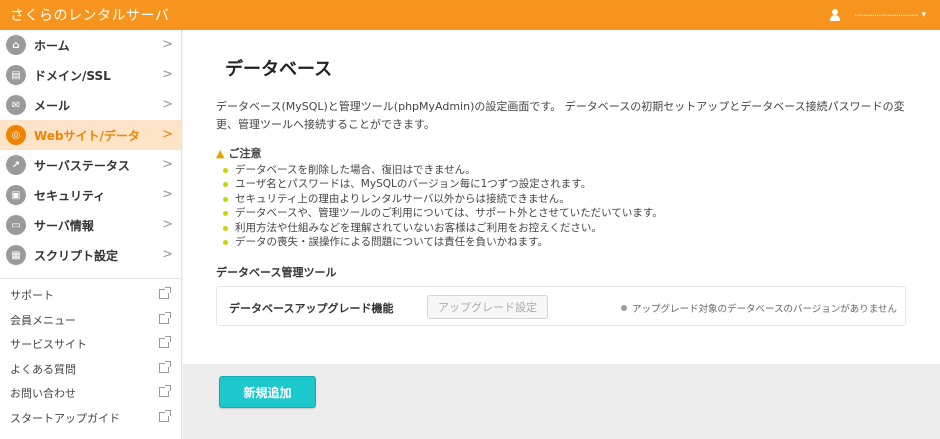 The image size is (940, 439). I want to click on action-bar: 新規追加, so click(561, 401).